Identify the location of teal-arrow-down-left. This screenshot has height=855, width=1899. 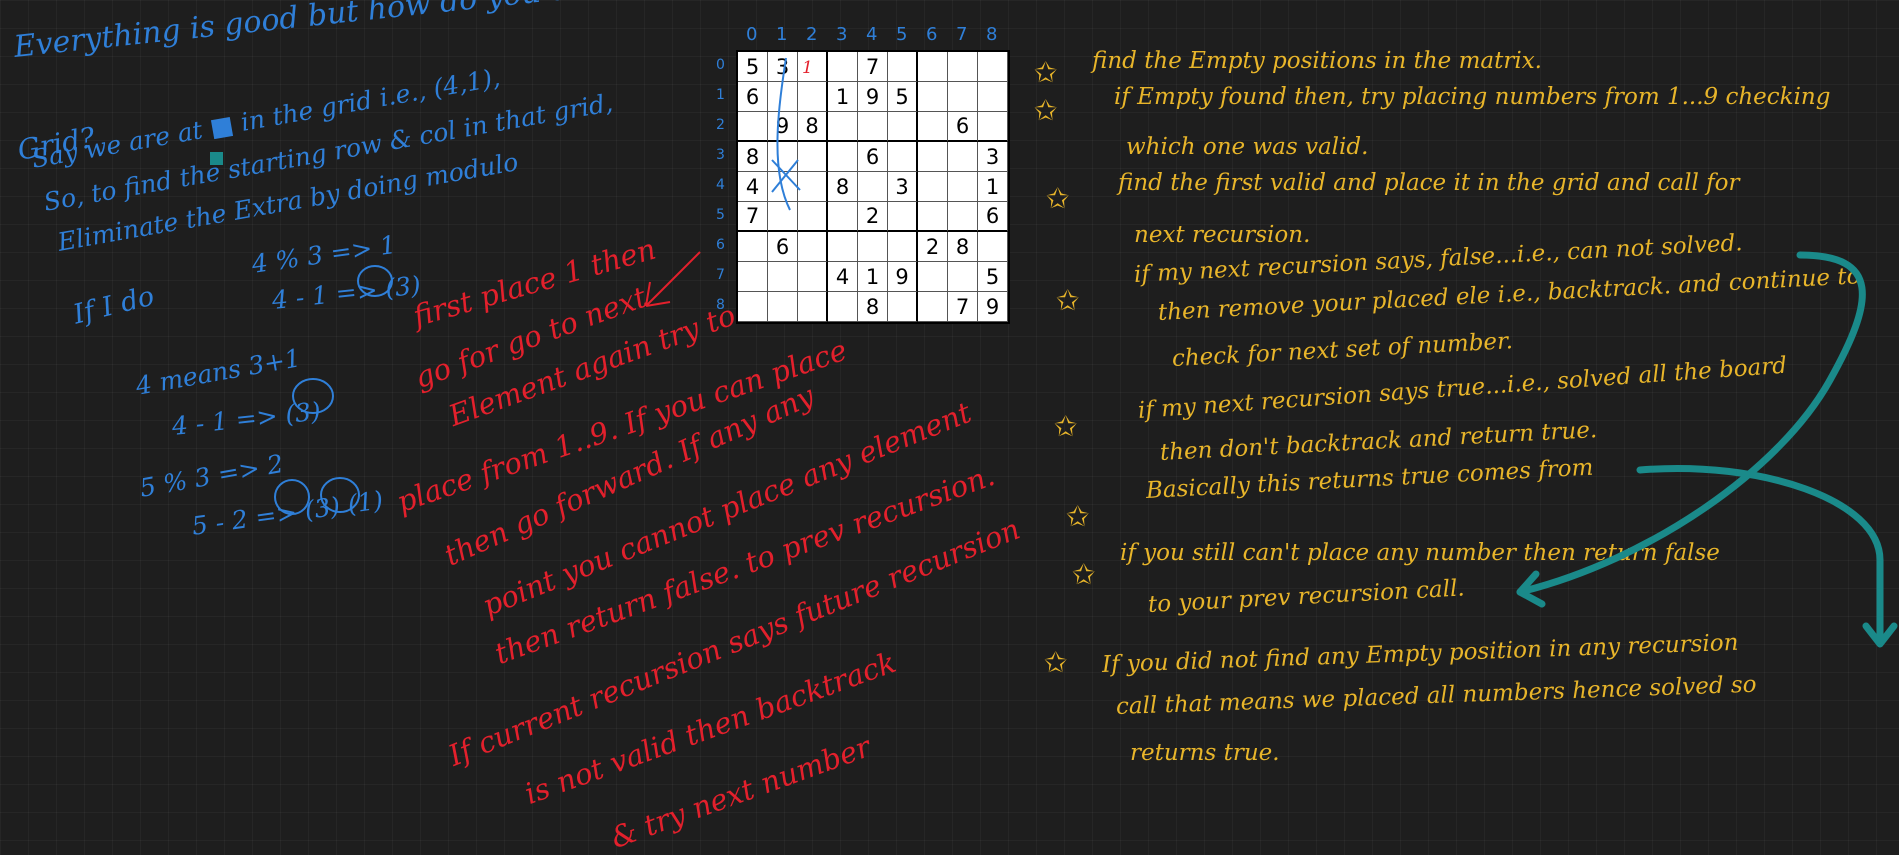
(1691, 423).